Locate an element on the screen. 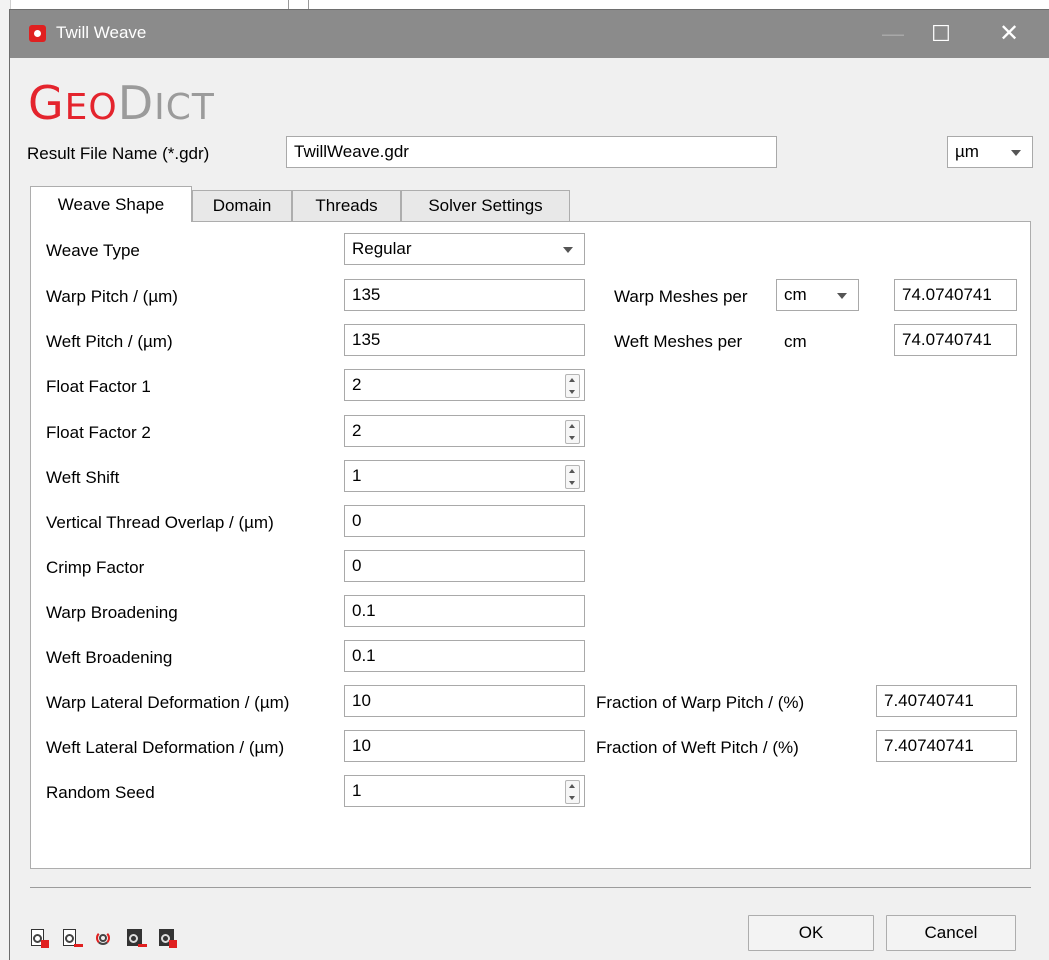 The height and width of the screenshot is (960, 1049). weft-shift-spinbox: 1 is located at coordinates (464, 476).